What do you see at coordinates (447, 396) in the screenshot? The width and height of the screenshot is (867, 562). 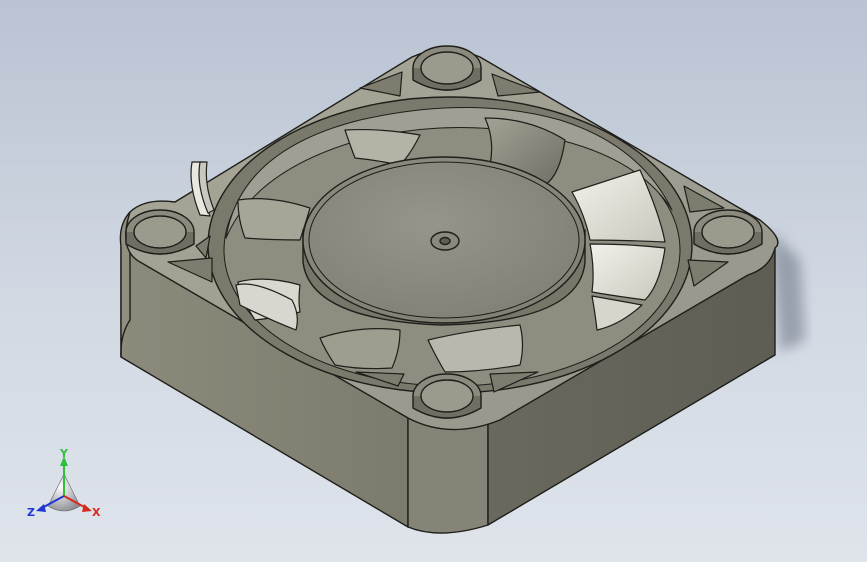 I see `mount-hole-bottom` at bounding box center [447, 396].